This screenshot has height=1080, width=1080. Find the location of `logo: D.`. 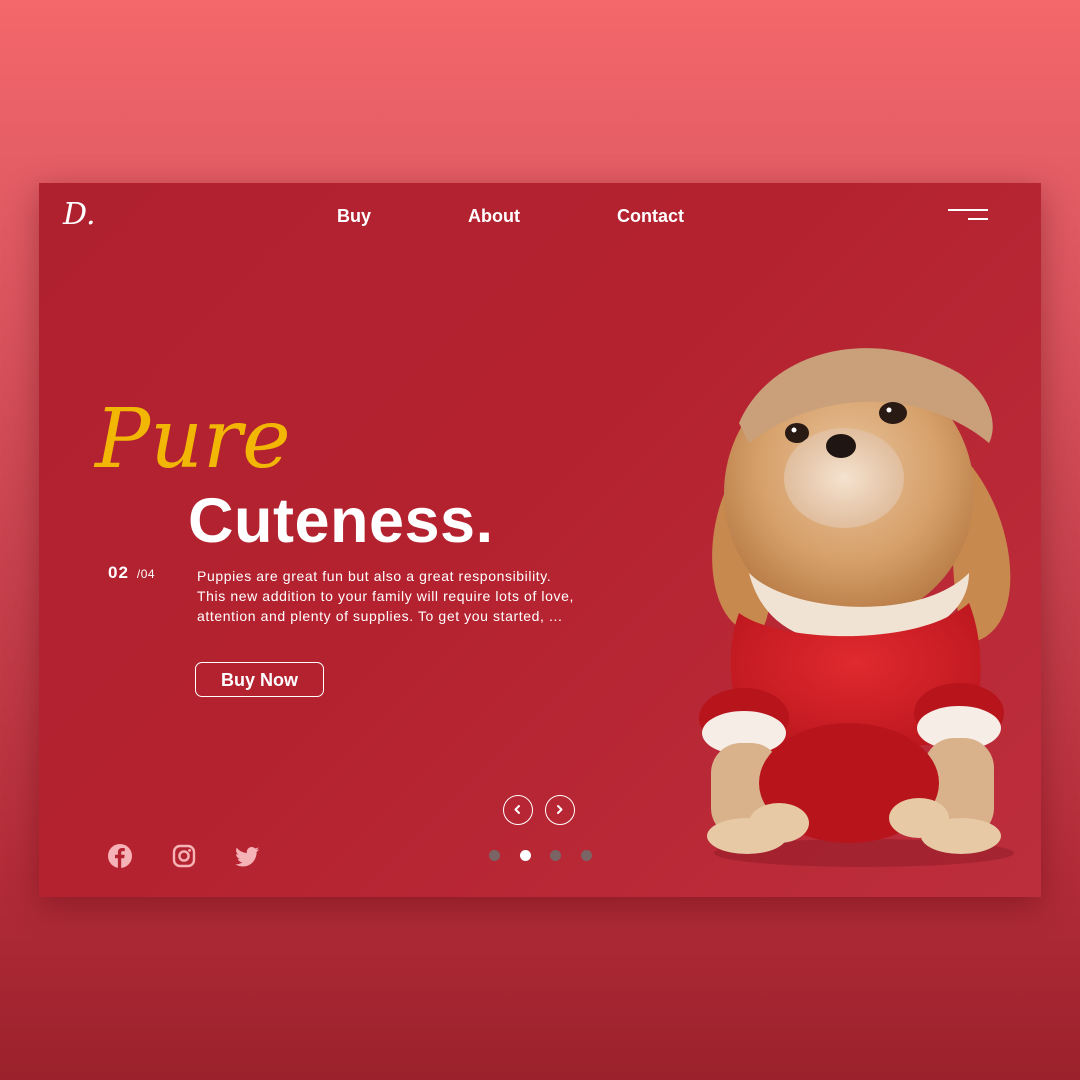

logo: D. is located at coordinates (79, 215).